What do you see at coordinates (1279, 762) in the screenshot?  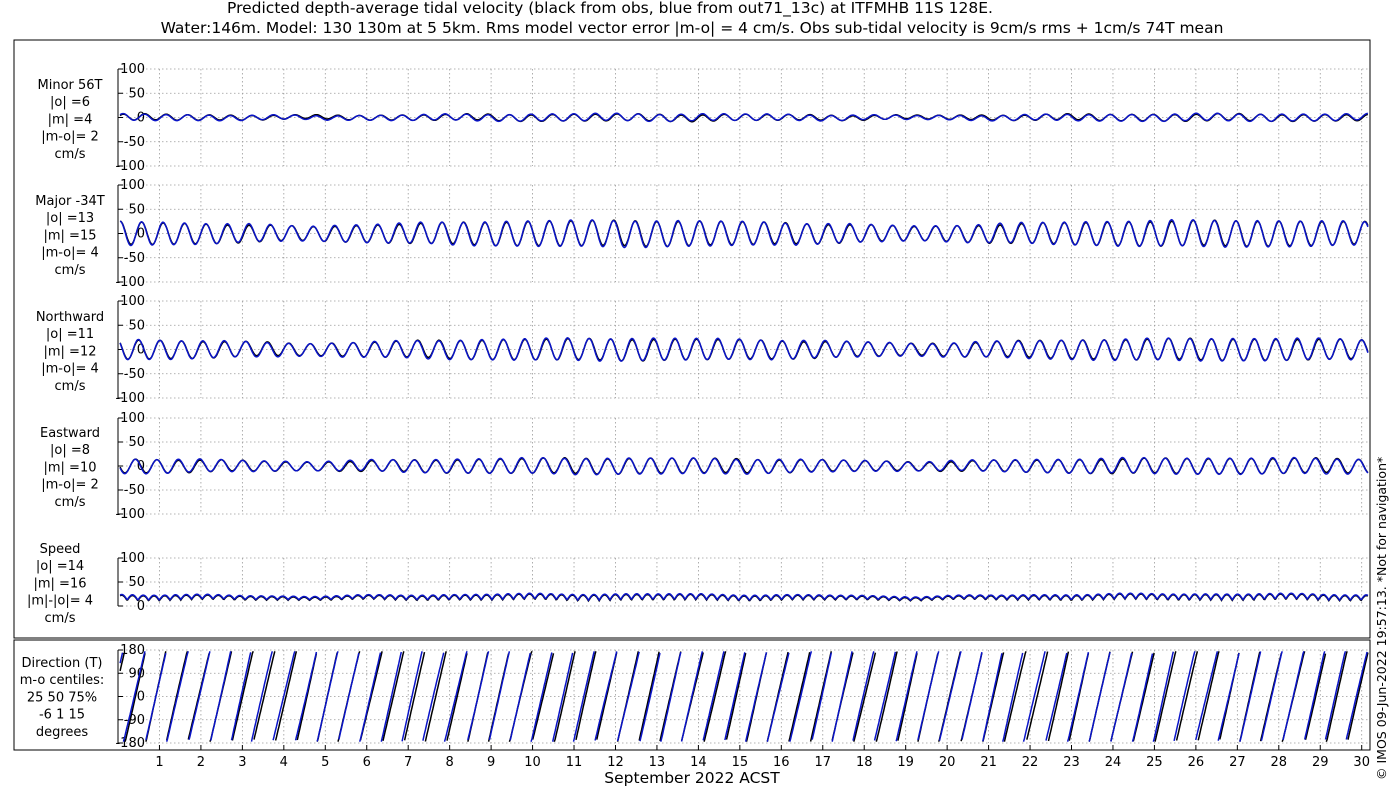 I see `x-tick-label: 28` at bounding box center [1279, 762].